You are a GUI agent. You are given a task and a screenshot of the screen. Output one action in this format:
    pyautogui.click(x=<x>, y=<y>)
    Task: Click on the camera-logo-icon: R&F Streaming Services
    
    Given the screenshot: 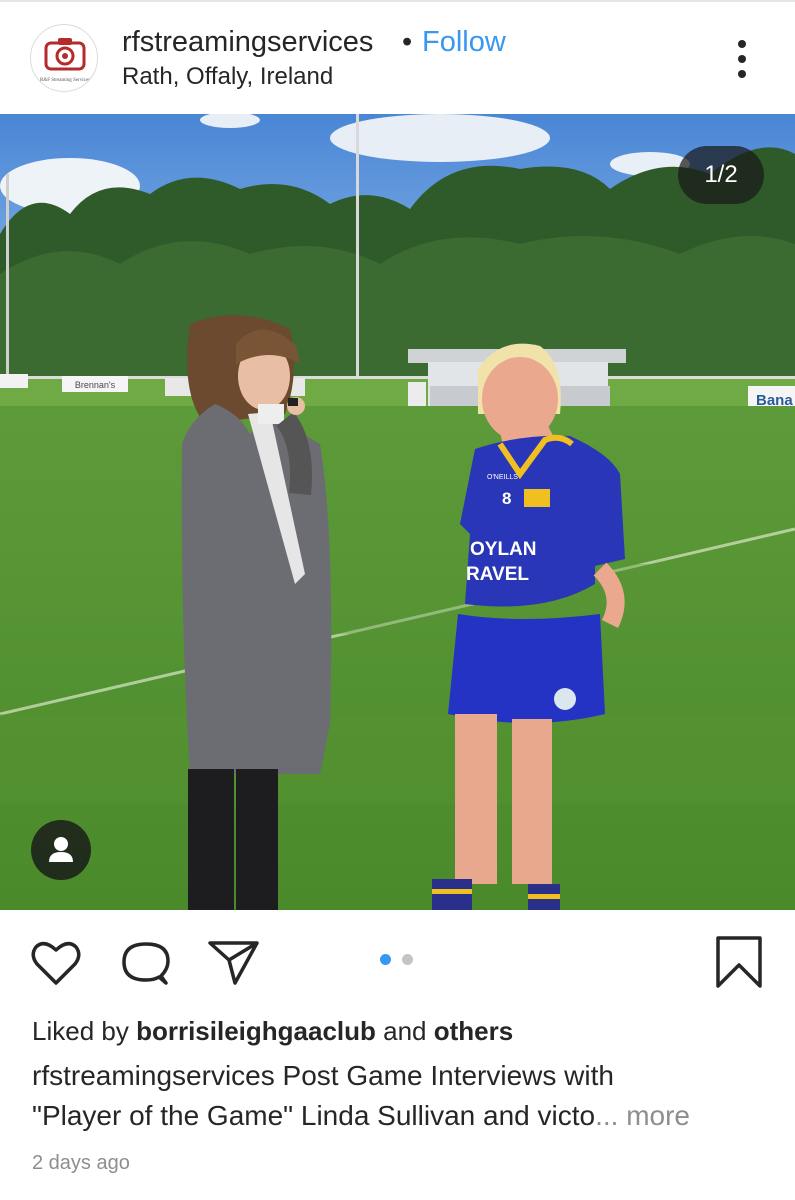 What is the action you would take?
    pyautogui.click(x=65, y=60)
    